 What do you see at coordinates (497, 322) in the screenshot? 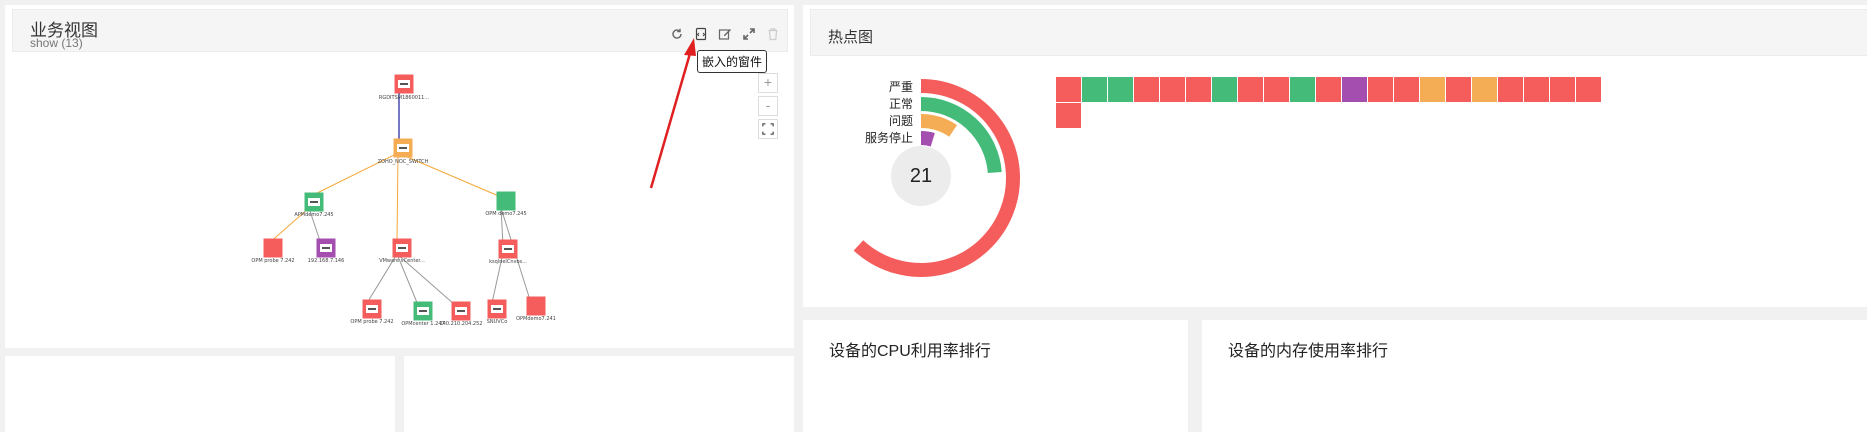
I see `node-label: SNUVCo` at bounding box center [497, 322].